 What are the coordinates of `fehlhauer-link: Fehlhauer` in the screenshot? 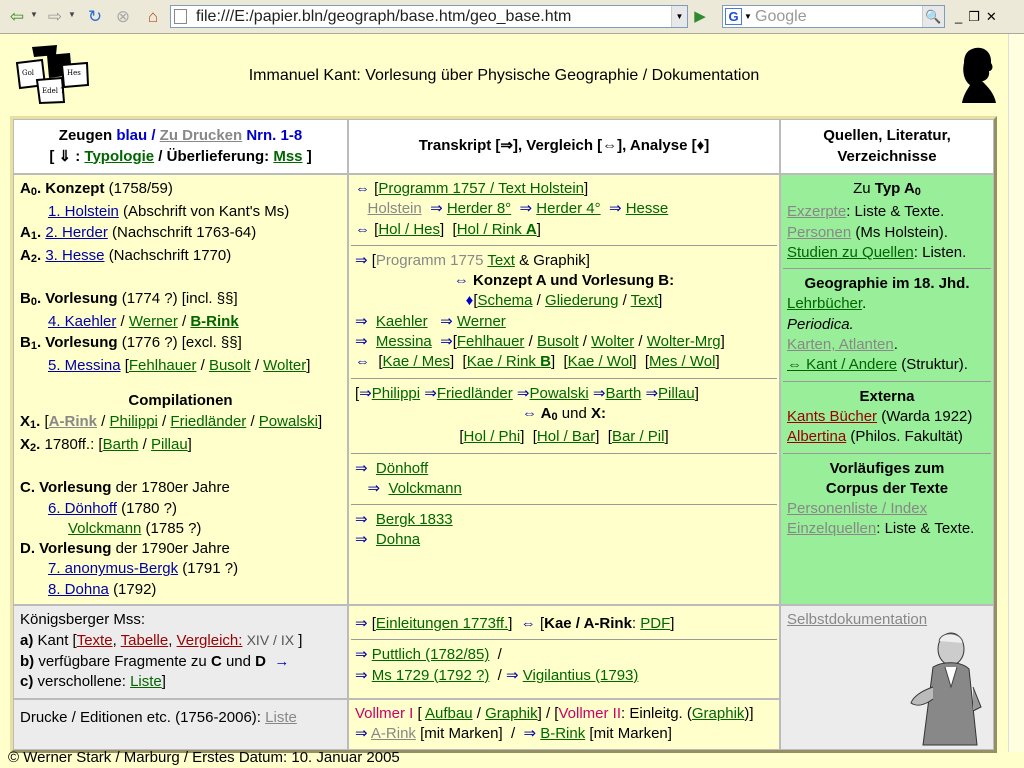 It's located at (163, 365).